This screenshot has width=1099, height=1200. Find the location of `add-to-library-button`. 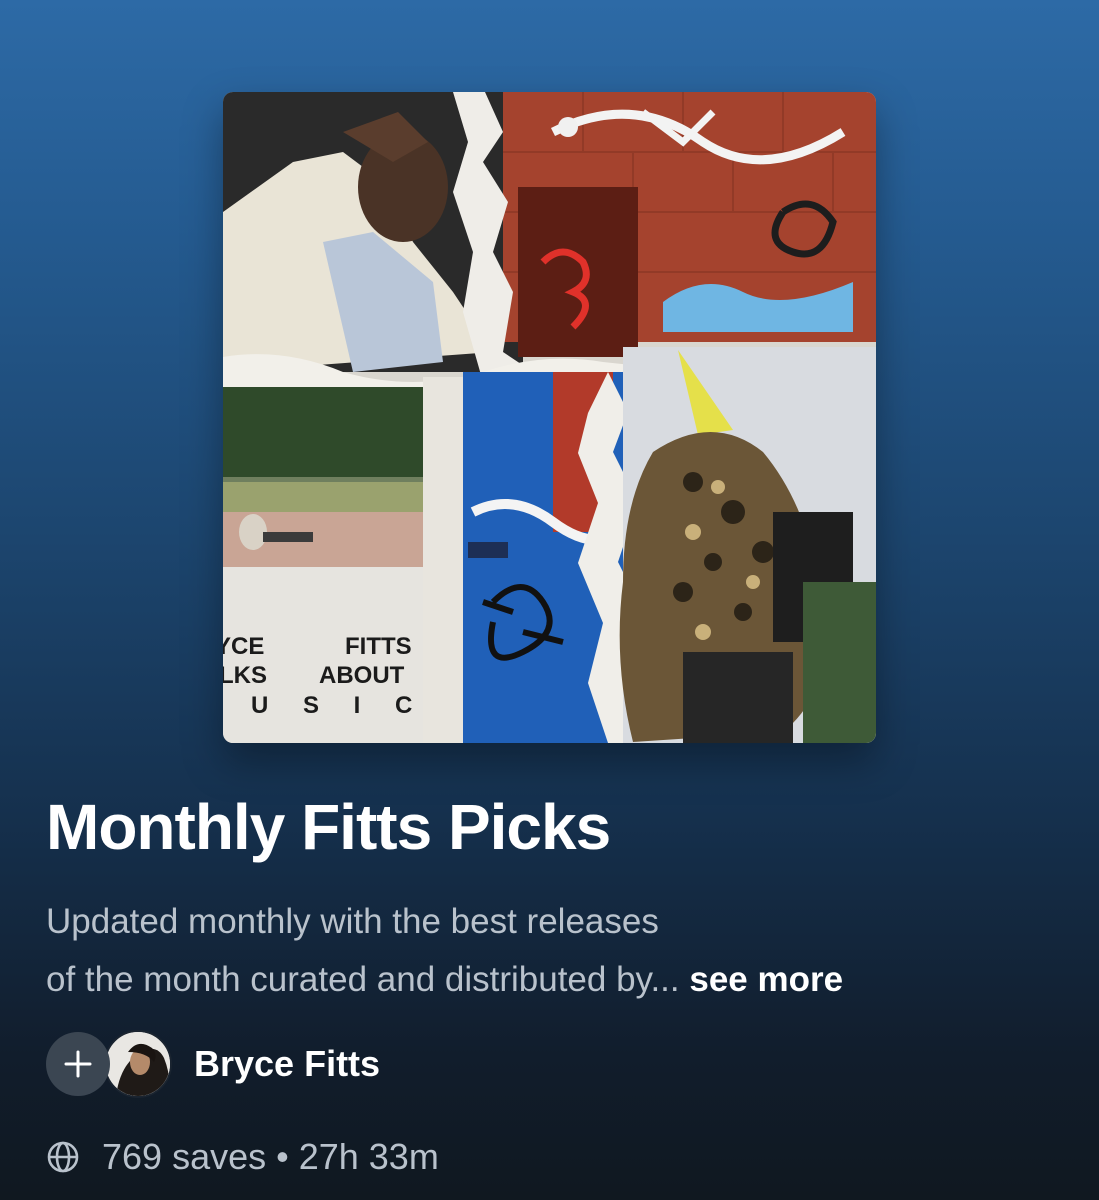

add-to-library-button is located at coordinates (78, 1064).